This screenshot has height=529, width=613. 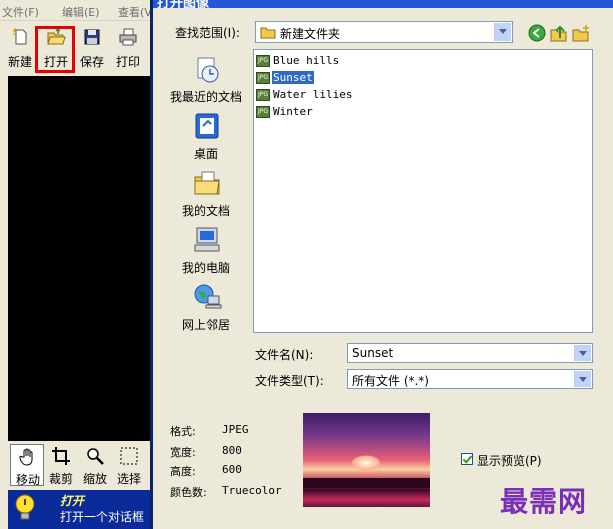 What do you see at coordinates (72, 501) in the screenshot?
I see `status-title: 打开` at bounding box center [72, 501].